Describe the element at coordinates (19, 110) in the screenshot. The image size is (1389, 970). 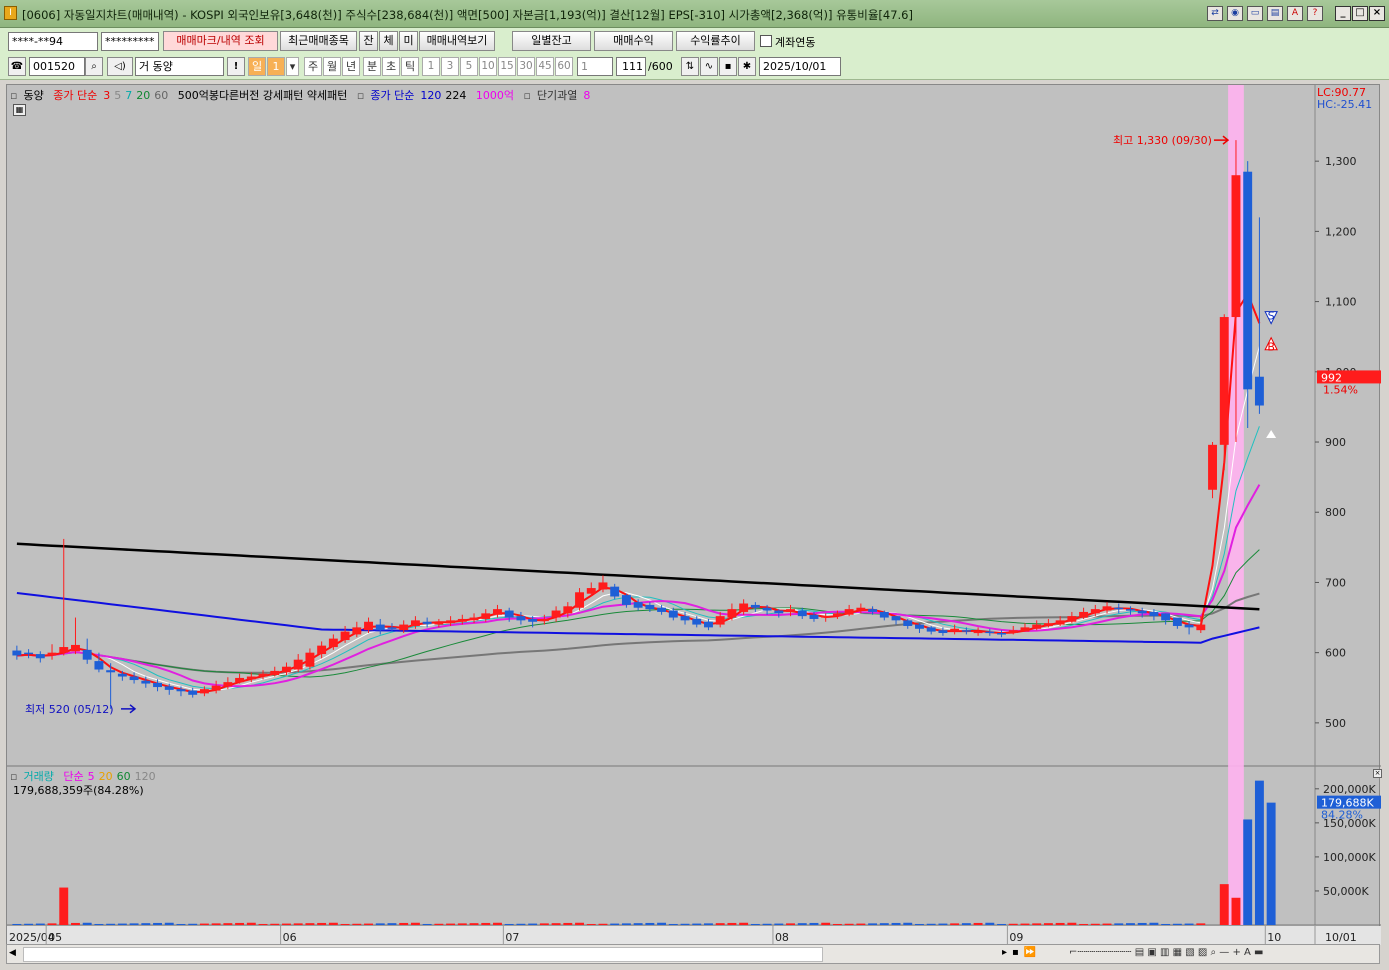
I see `grid-icon: ▦` at that location.